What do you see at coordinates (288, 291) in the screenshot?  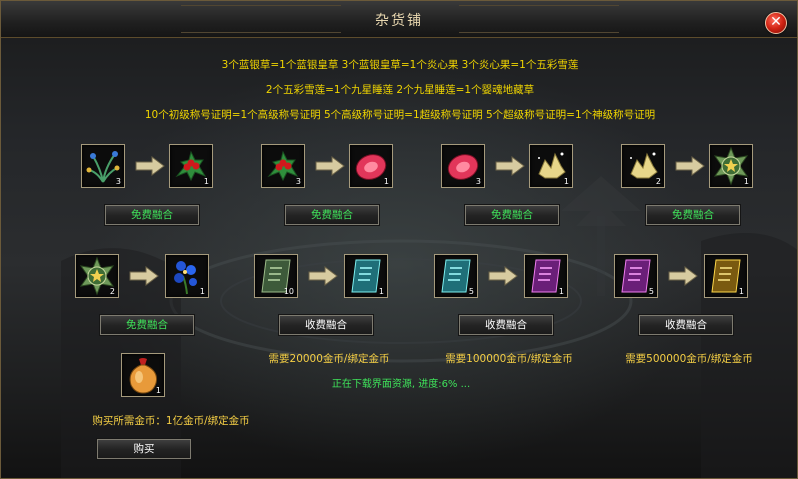 I see `quantity: 10` at bounding box center [288, 291].